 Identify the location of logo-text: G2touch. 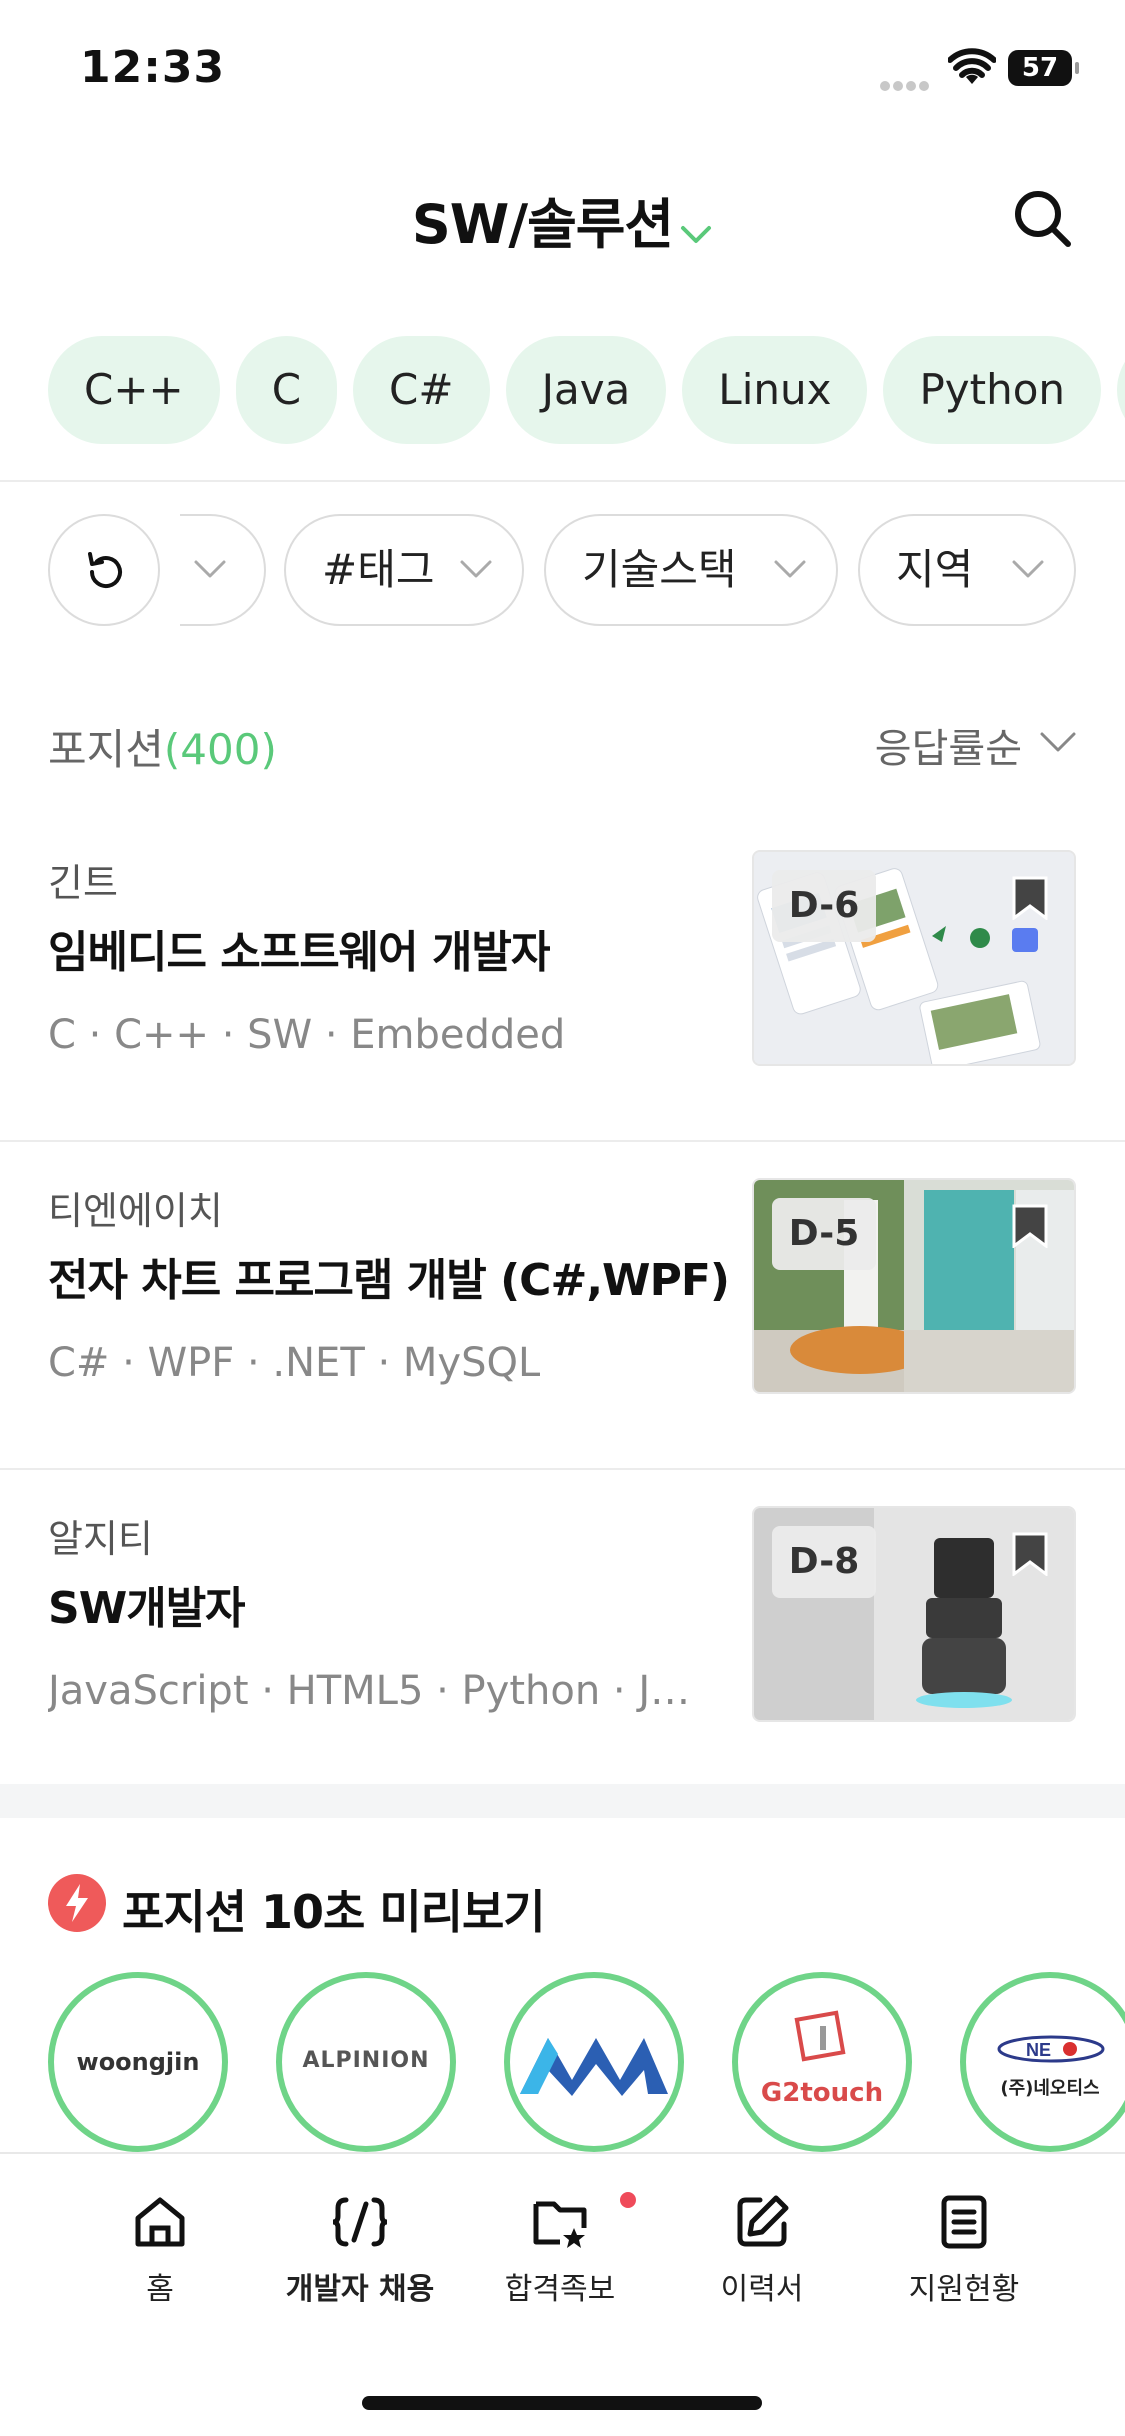
(822, 2093).